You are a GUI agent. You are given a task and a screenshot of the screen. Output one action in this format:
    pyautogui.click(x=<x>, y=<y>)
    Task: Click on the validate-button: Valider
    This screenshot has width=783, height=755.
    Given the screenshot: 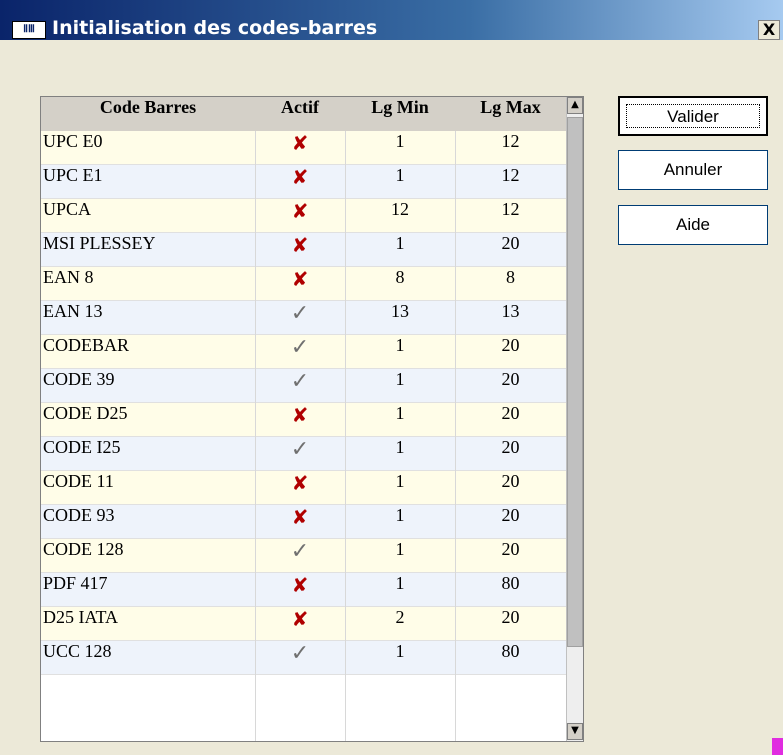 What is the action you would take?
    pyautogui.click(x=693, y=116)
    